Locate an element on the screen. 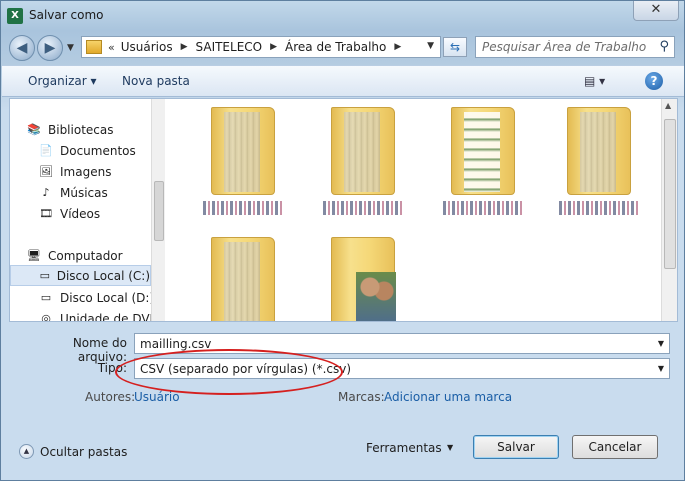  filename-field: mailling.csv ▼ is located at coordinates (402, 343).